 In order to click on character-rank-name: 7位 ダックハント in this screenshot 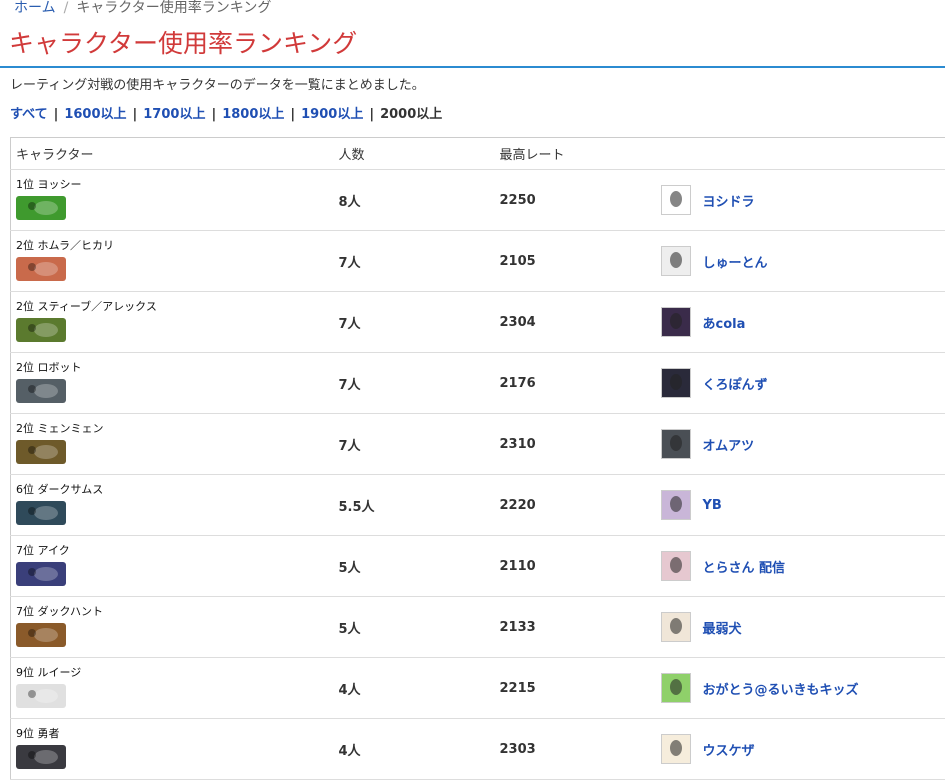, I will do `click(59, 611)`.